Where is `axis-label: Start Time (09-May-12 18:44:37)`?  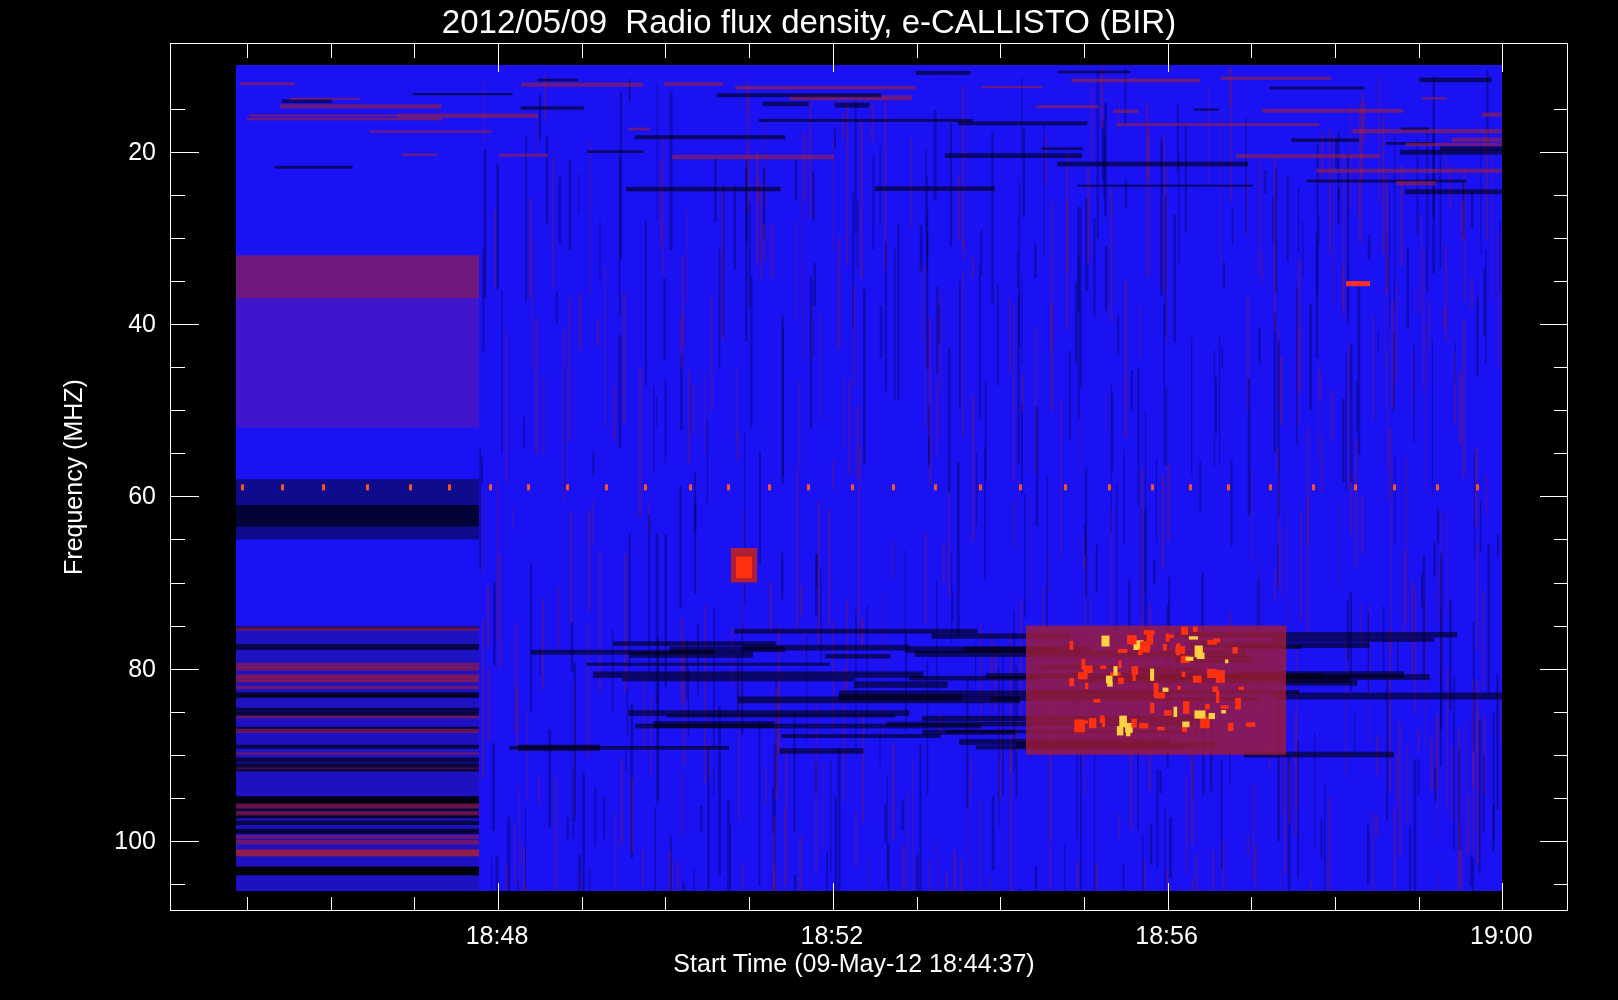
axis-label: Start Time (09-May-12 18:44:37) is located at coordinates (854, 963).